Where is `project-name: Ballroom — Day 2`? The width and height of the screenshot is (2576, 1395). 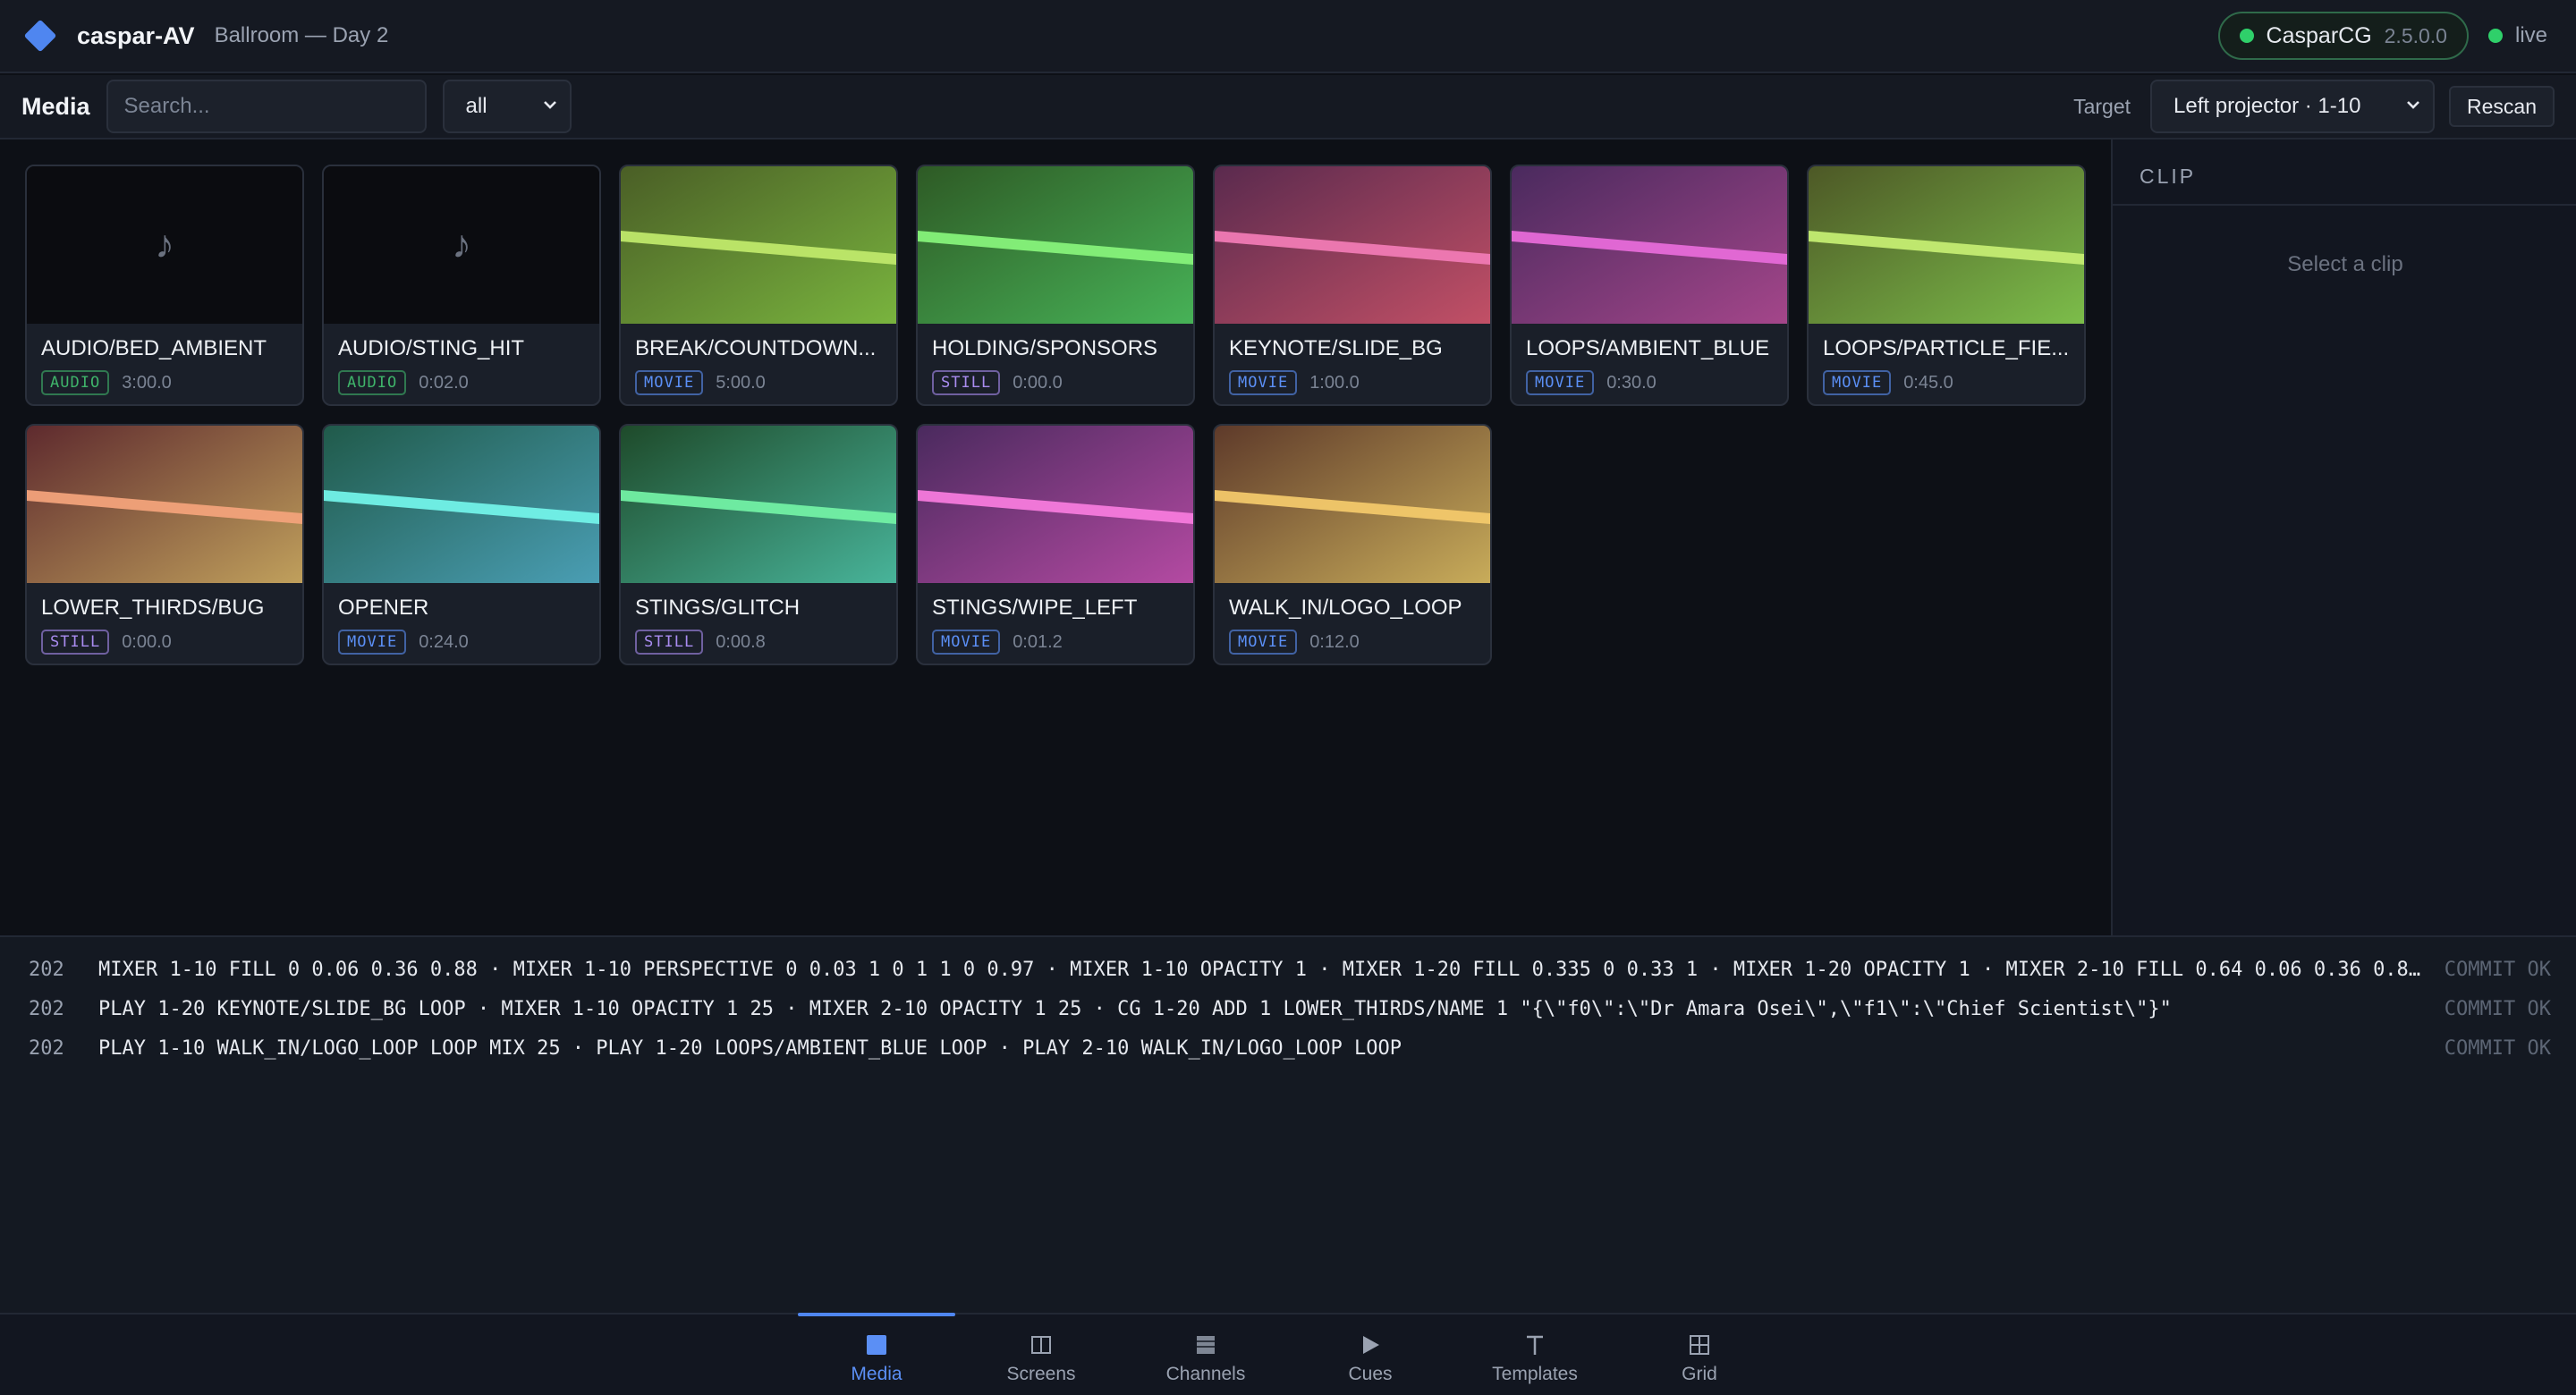 project-name: Ballroom — Day 2 is located at coordinates (301, 35).